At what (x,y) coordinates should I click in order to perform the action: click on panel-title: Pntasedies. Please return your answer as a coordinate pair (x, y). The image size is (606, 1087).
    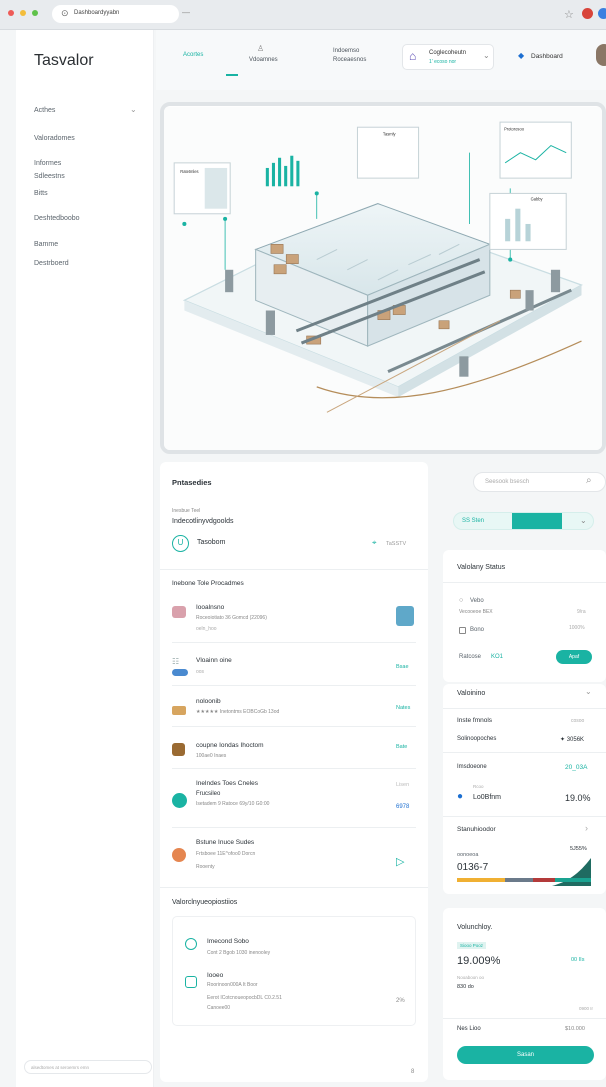
    Looking at the image, I should click on (192, 482).